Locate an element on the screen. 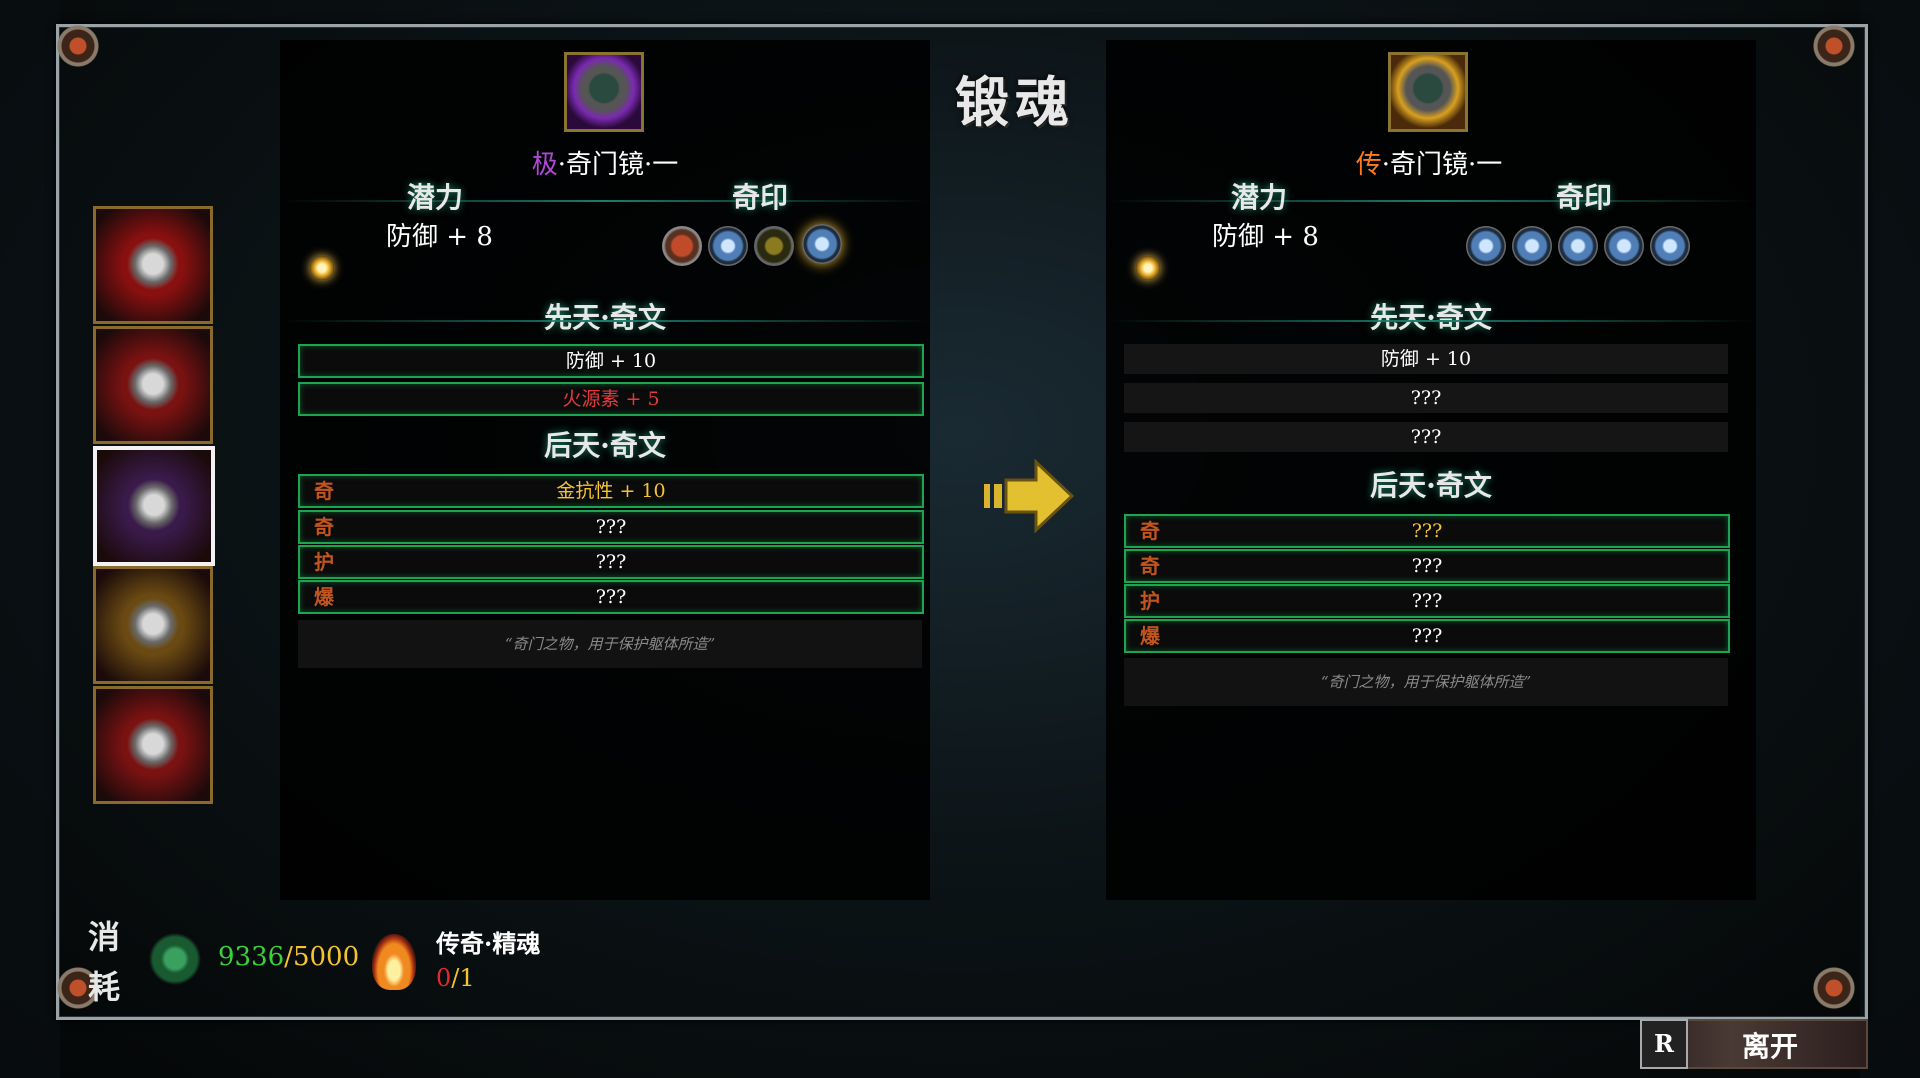 The width and height of the screenshot is (1920, 1078). soul-amount: 9336/5000 is located at coordinates (289, 957).